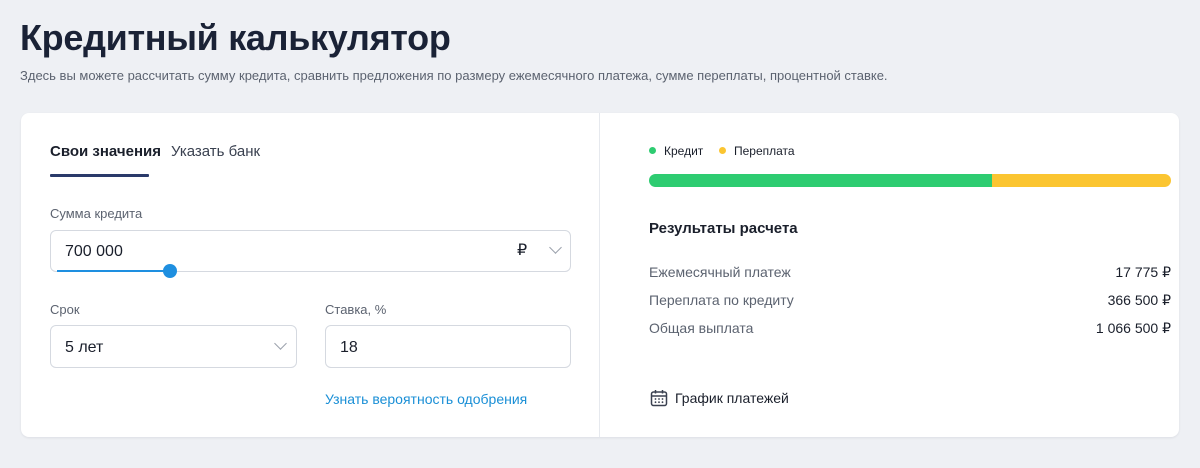 The width and height of the screenshot is (1200, 468). Describe the element at coordinates (910, 328) in the screenshot. I see `result-row-total: Общая выплата 1 066 500 ₽` at that location.